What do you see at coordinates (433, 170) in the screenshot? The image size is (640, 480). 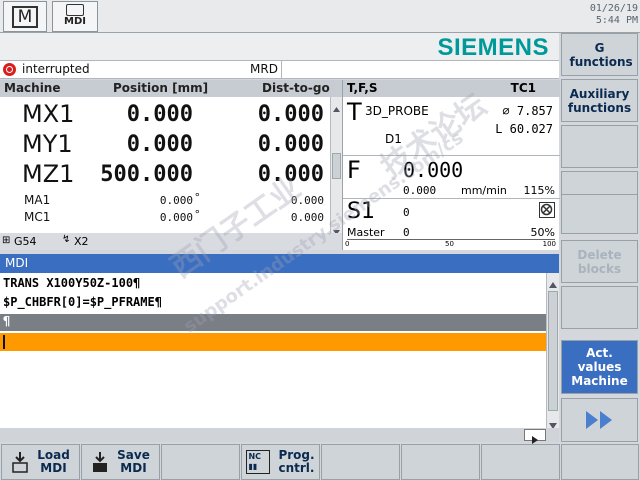 I see `feed-value: 0.000` at bounding box center [433, 170].